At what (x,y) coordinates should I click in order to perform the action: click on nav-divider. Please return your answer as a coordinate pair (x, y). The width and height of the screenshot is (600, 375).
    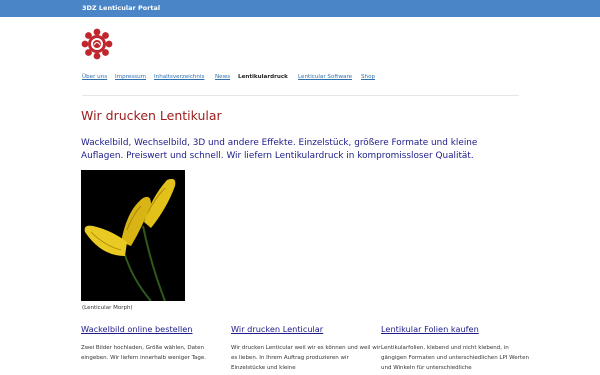
    Looking at the image, I should click on (300, 95).